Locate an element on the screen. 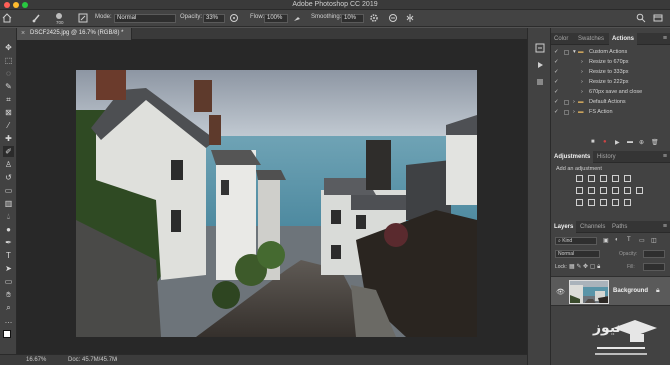 This screenshot has height=365, width=670. path-selection-tool-icon: ➤ is located at coordinates (8, 268).